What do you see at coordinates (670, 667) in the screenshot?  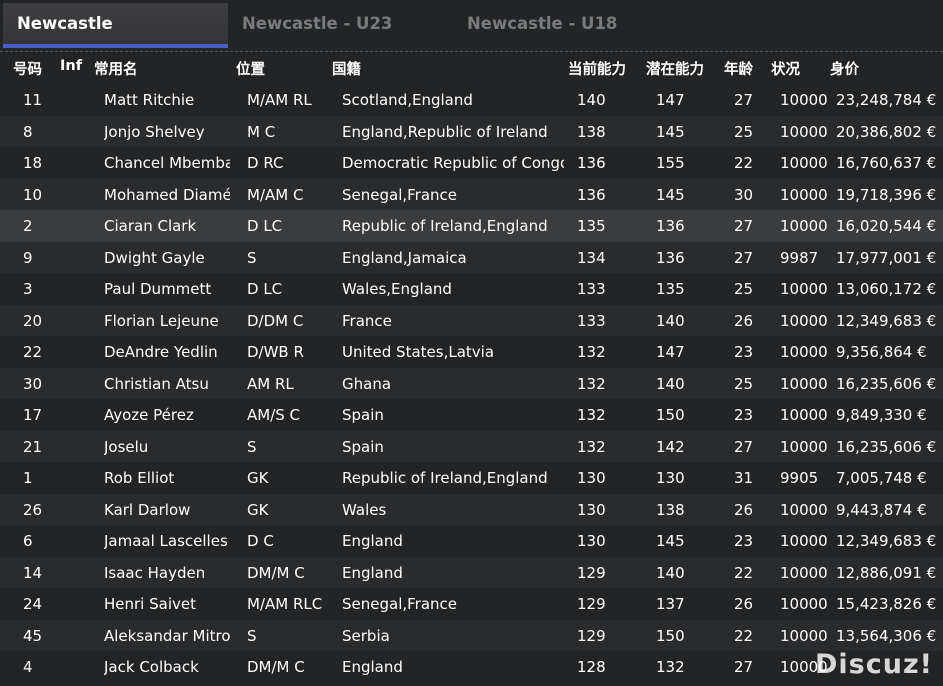 I see `cell-pa: 132` at bounding box center [670, 667].